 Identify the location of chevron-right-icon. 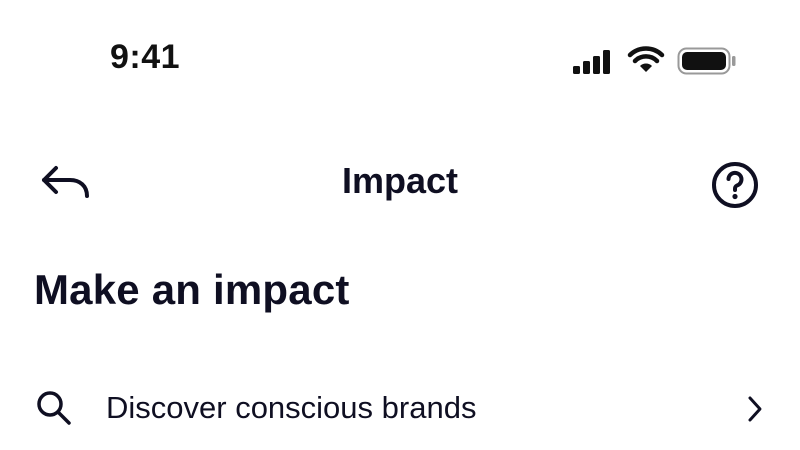
(755, 409).